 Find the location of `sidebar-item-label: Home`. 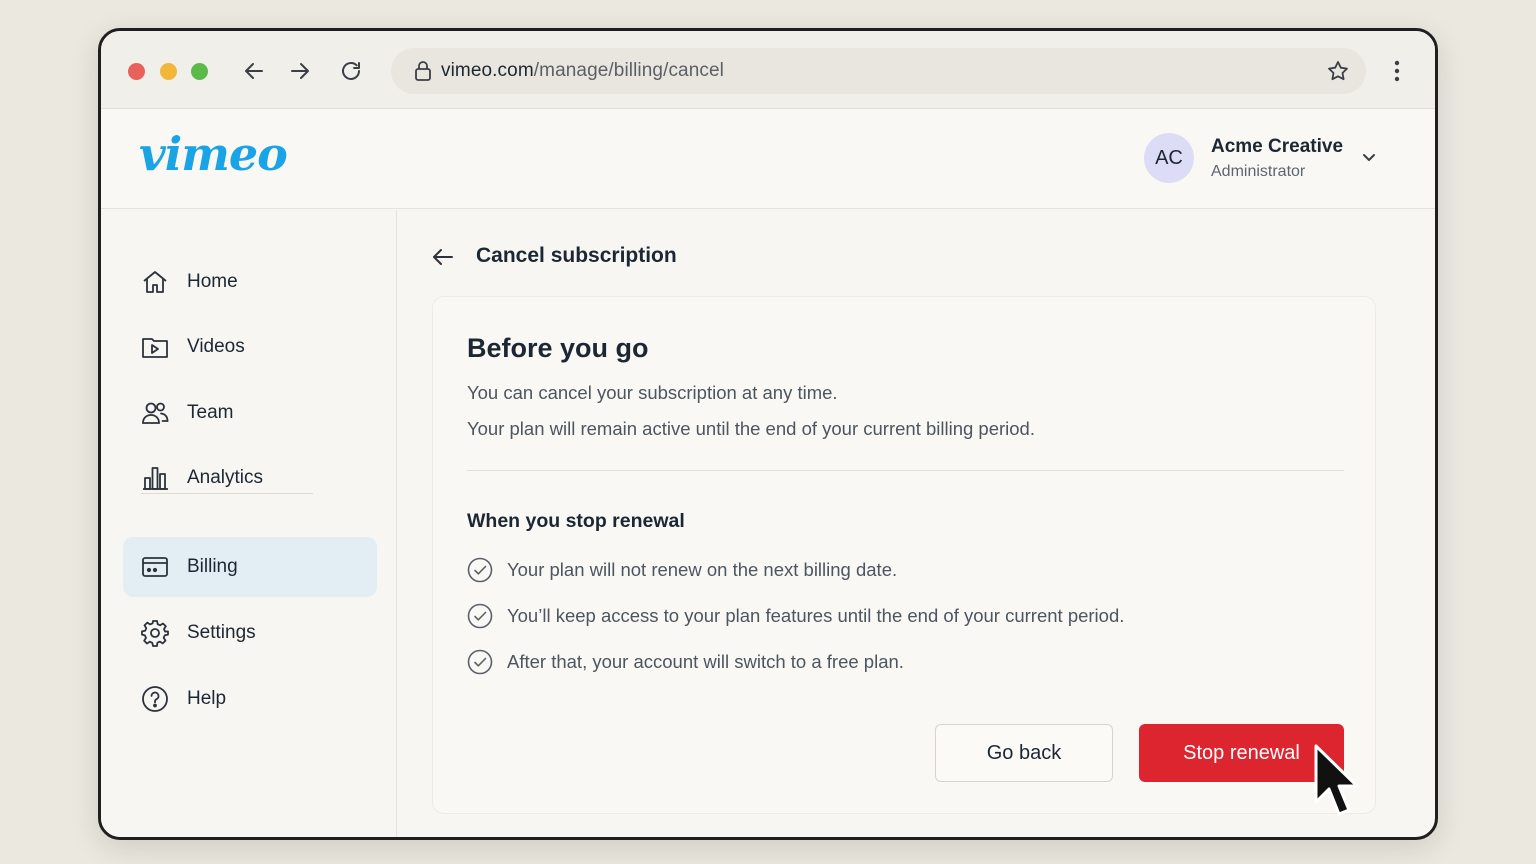

sidebar-item-label: Home is located at coordinates (212, 281).